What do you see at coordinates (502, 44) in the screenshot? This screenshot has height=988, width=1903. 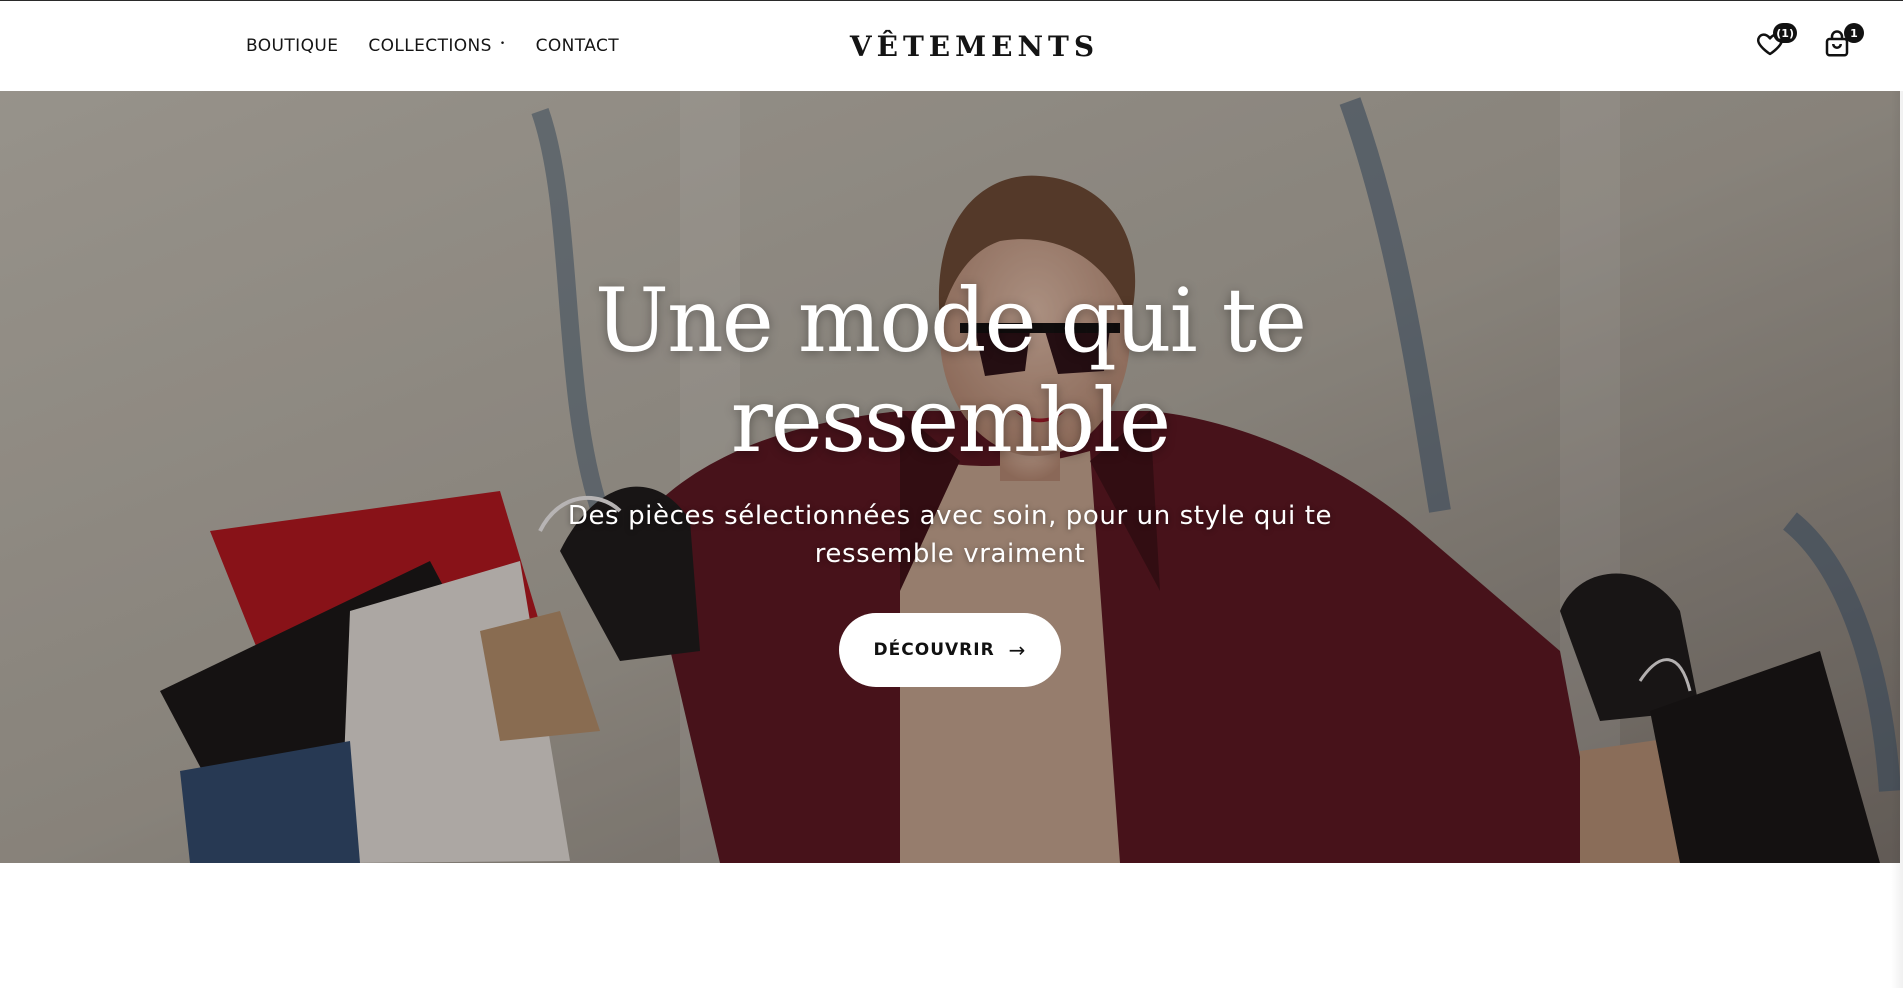 I see `dropdown-caret-icon: •` at bounding box center [502, 44].